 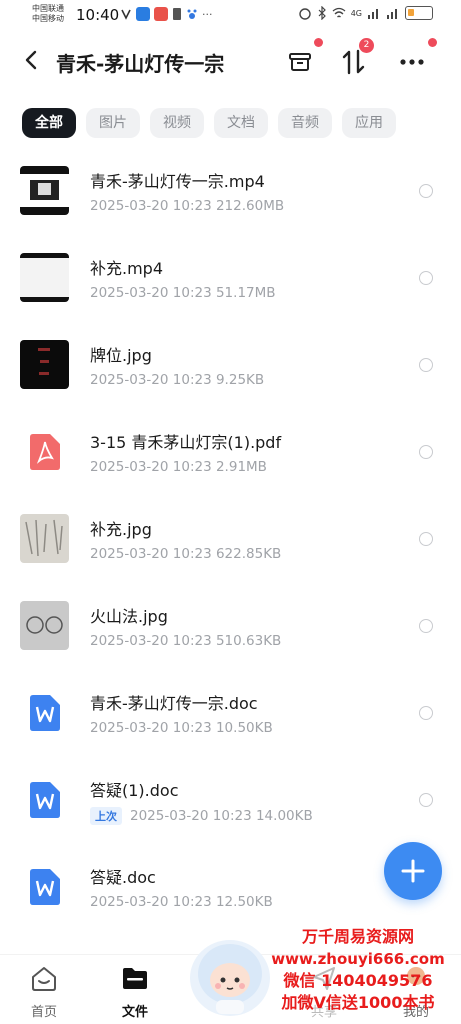 What do you see at coordinates (318, 42) in the screenshot?
I see `archive-dot` at bounding box center [318, 42].